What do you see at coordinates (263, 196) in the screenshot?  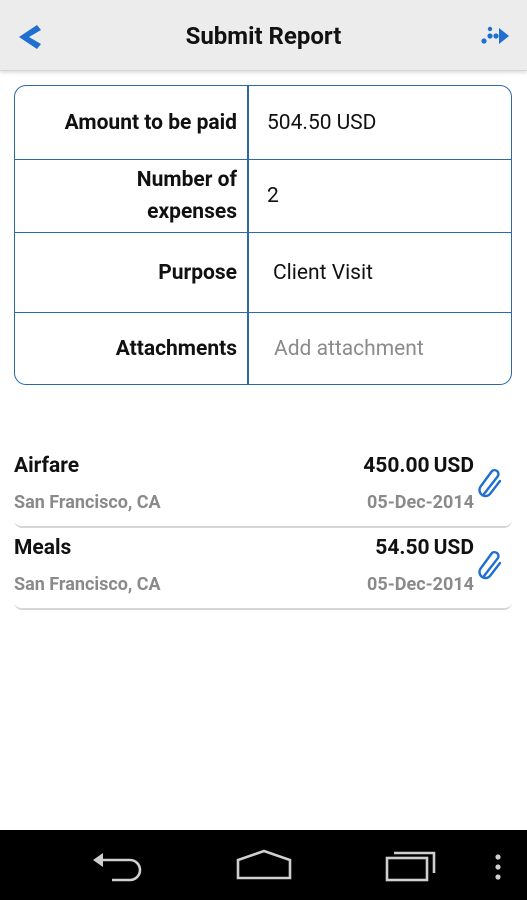 I see `expense-count-row: Number of expenses 2` at bounding box center [263, 196].